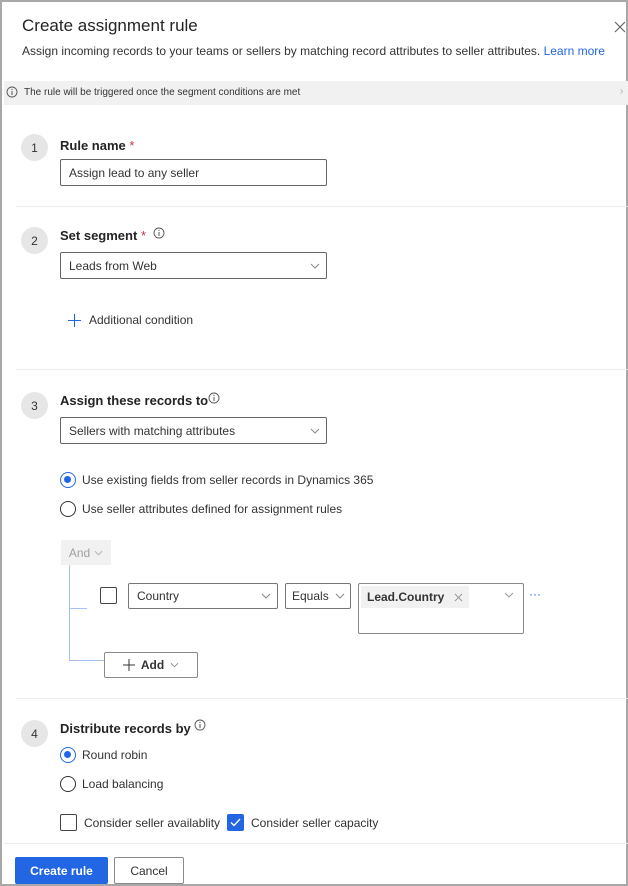 Image resolution: width=628 pixels, height=886 pixels. I want to click on assign-to-dropdown: Sellers with matching attributes, so click(193, 430).